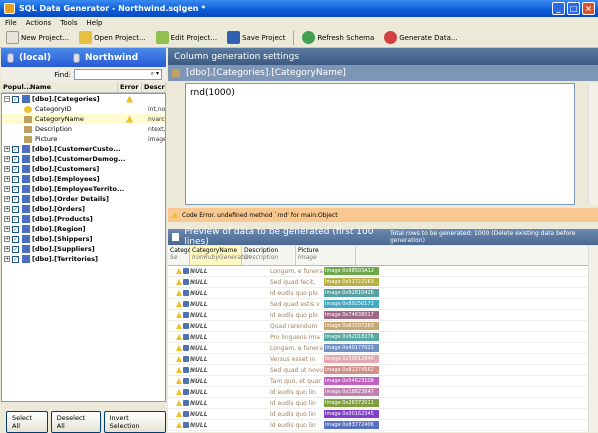 The height and width of the screenshot is (433, 598). I want to click on column-row: CategoryID int,not, so click(83, 109).